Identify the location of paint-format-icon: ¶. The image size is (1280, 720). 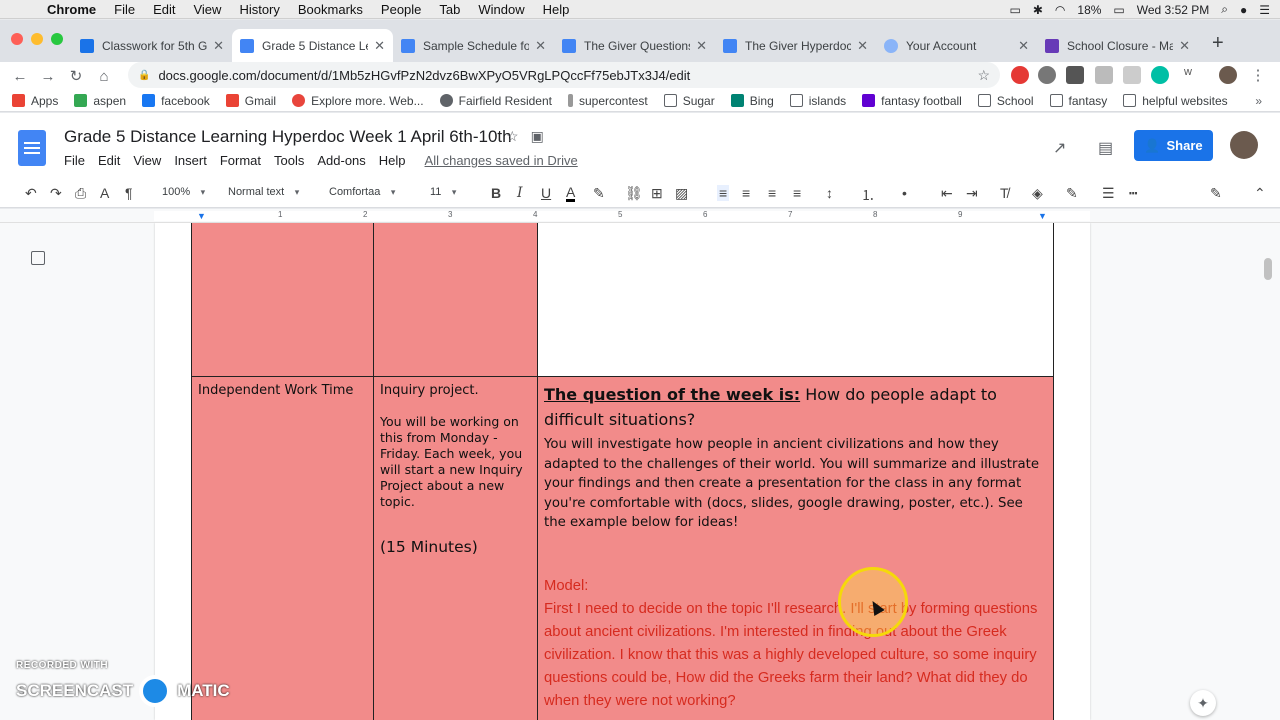
(129, 193).